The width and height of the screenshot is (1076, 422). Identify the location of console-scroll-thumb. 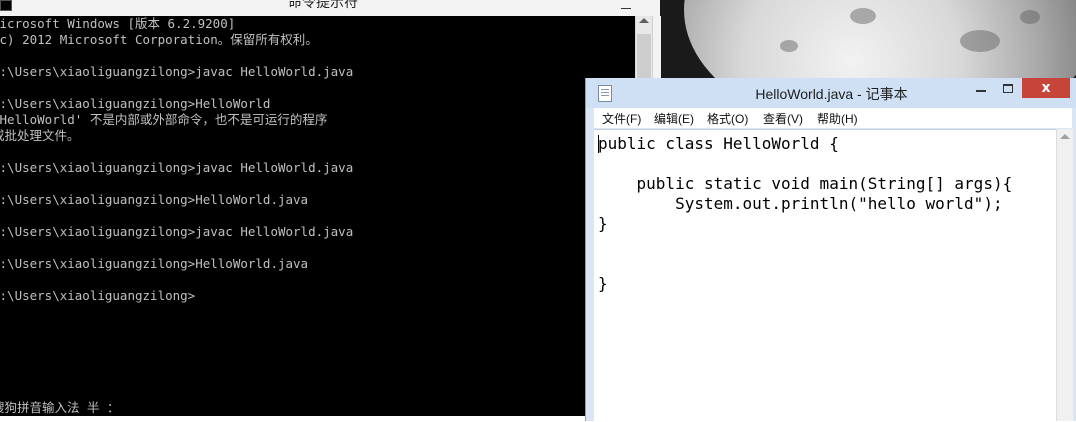
(644, 56).